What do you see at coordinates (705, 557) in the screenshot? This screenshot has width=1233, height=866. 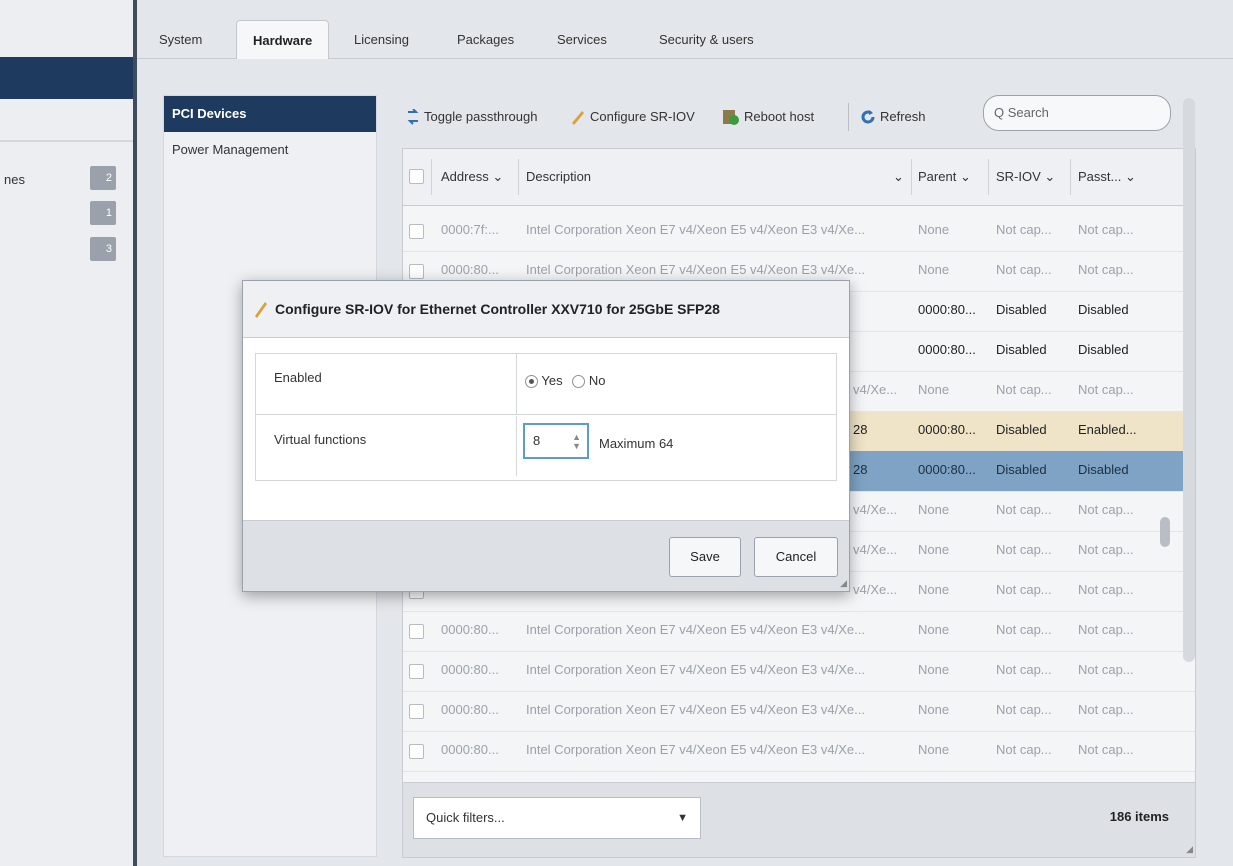 I see `save-button: Save` at bounding box center [705, 557].